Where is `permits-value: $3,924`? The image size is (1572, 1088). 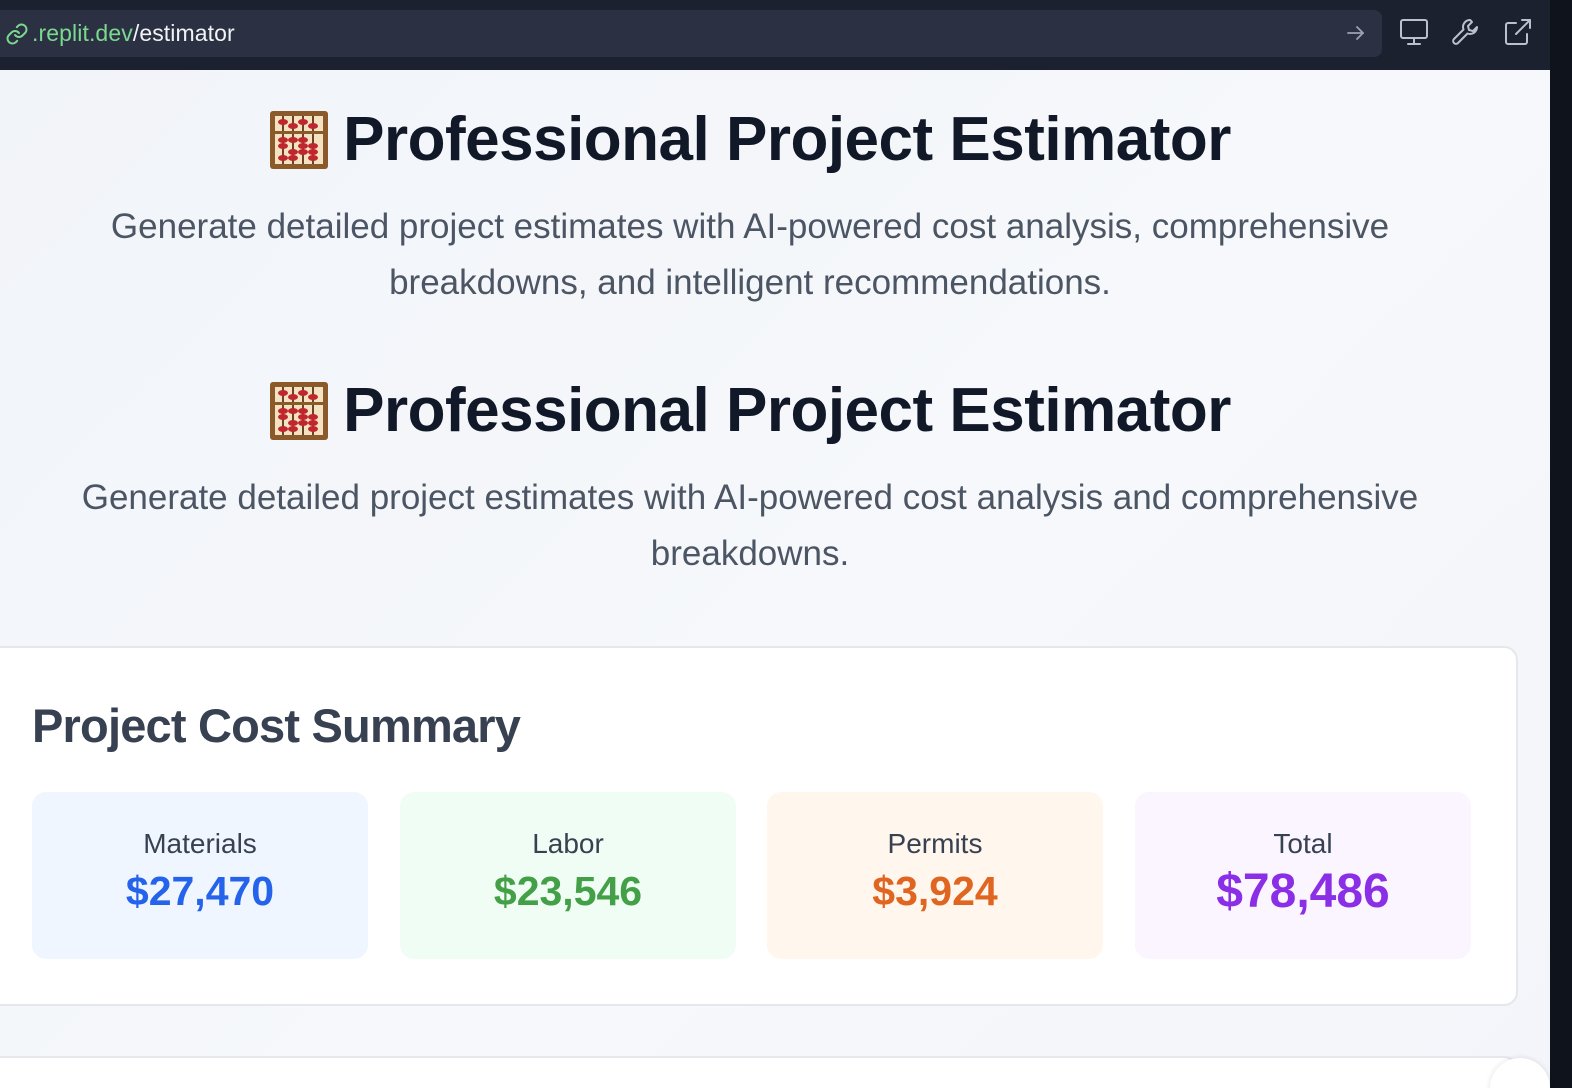
permits-value: $3,924 is located at coordinates (935, 891).